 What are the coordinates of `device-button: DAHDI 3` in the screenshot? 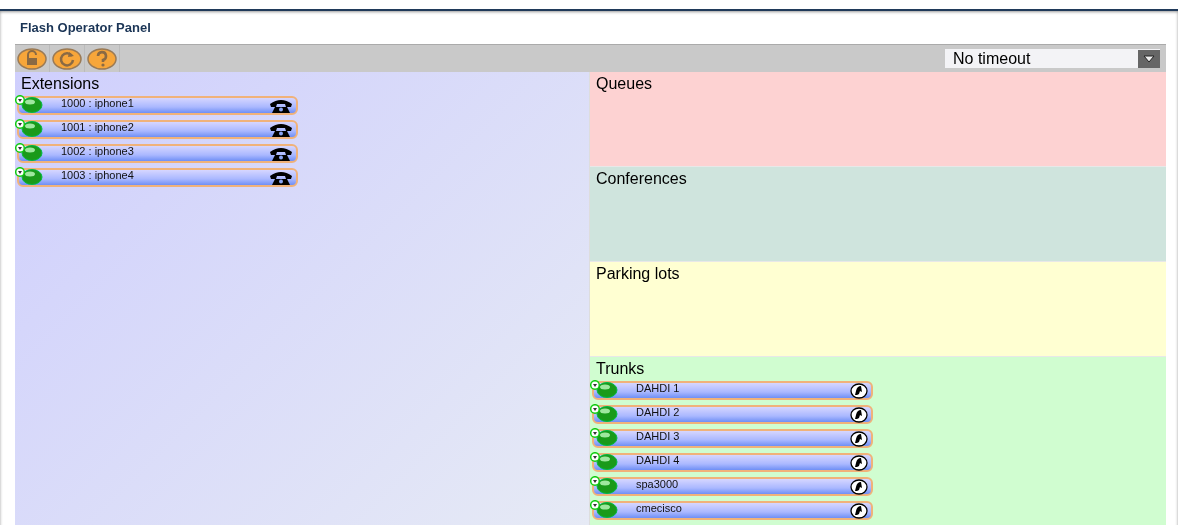 It's located at (732, 438).